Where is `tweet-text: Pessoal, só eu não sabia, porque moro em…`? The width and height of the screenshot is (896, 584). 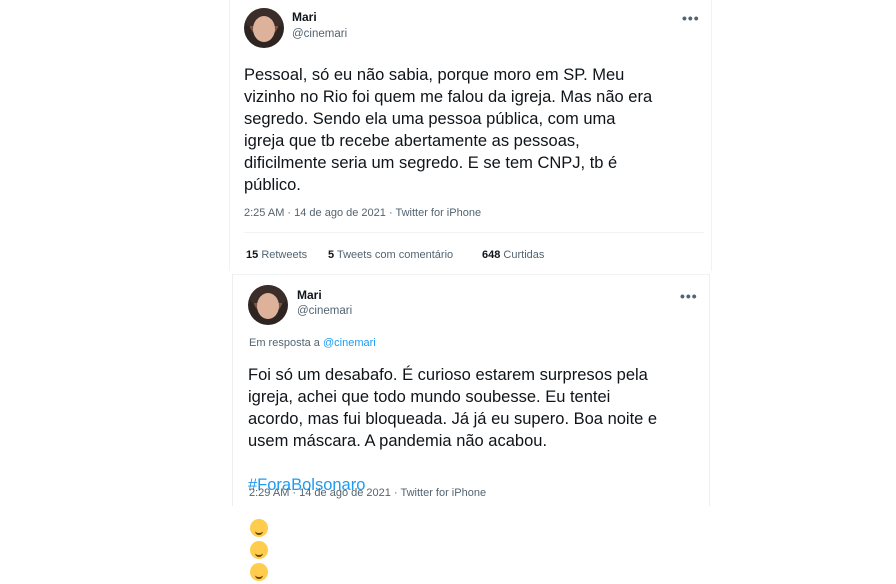
tweet-text: Pessoal, só eu não sabia, porque moro em… is located at coordinates (448, 130).